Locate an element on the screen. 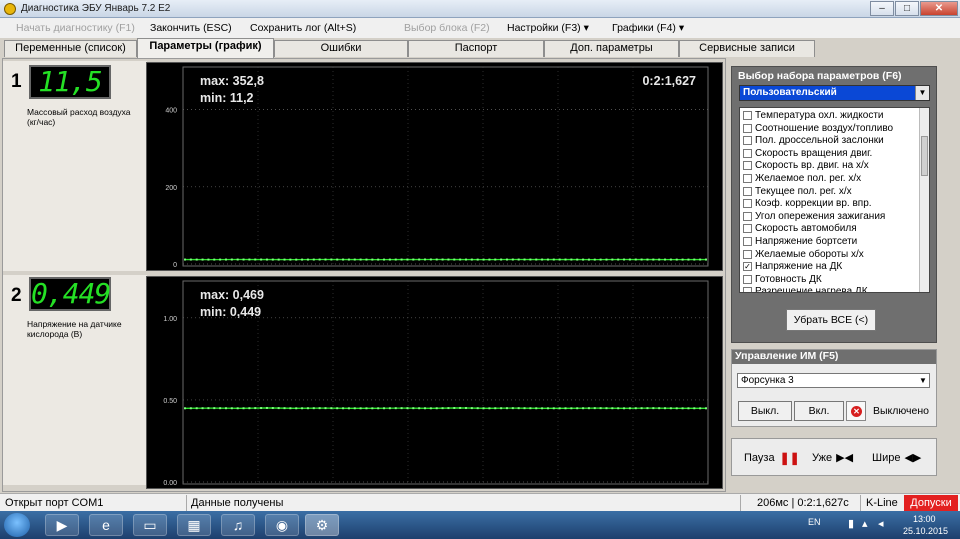 Image resolution: width=960 pixels, height=539 pixels. remove-all-button: Убрать ВСЕ (<) is located at coordinates (831, 320).